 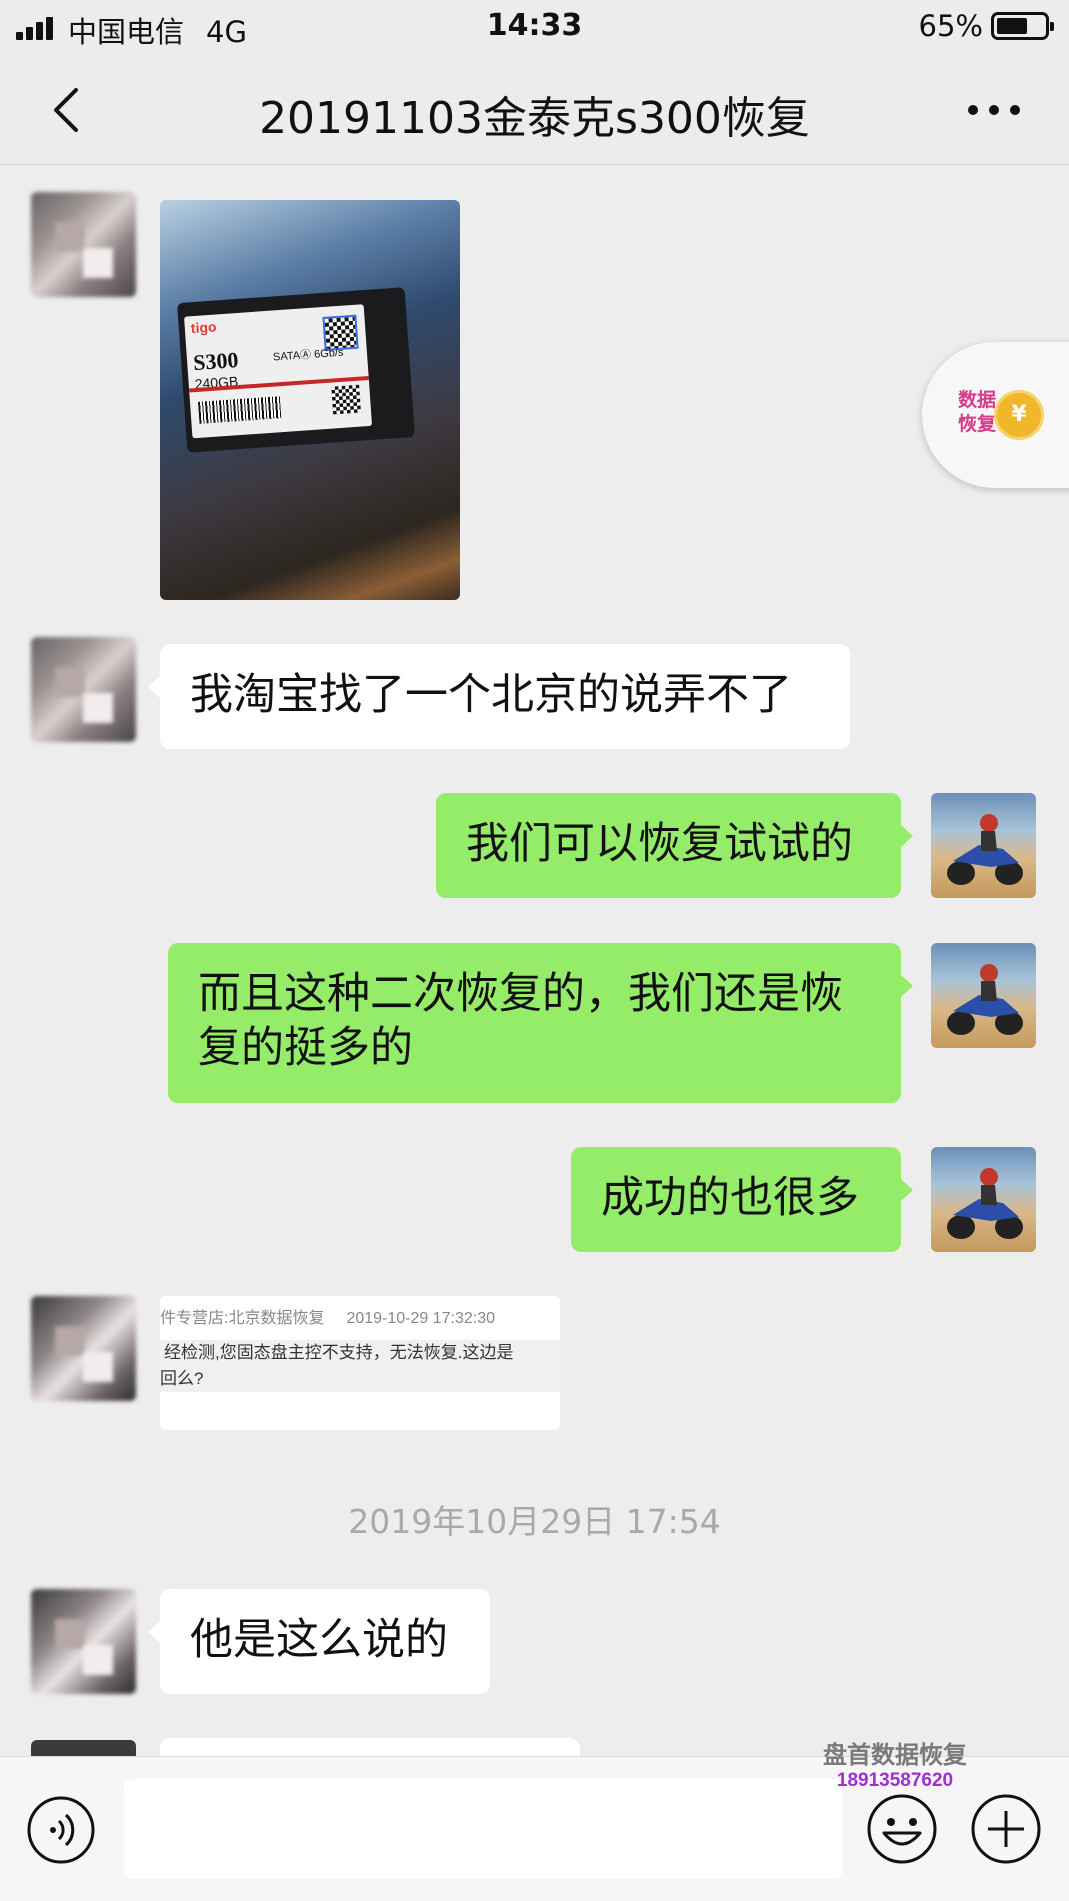 I want to click on input-bar, so click(x=534, y=1828).